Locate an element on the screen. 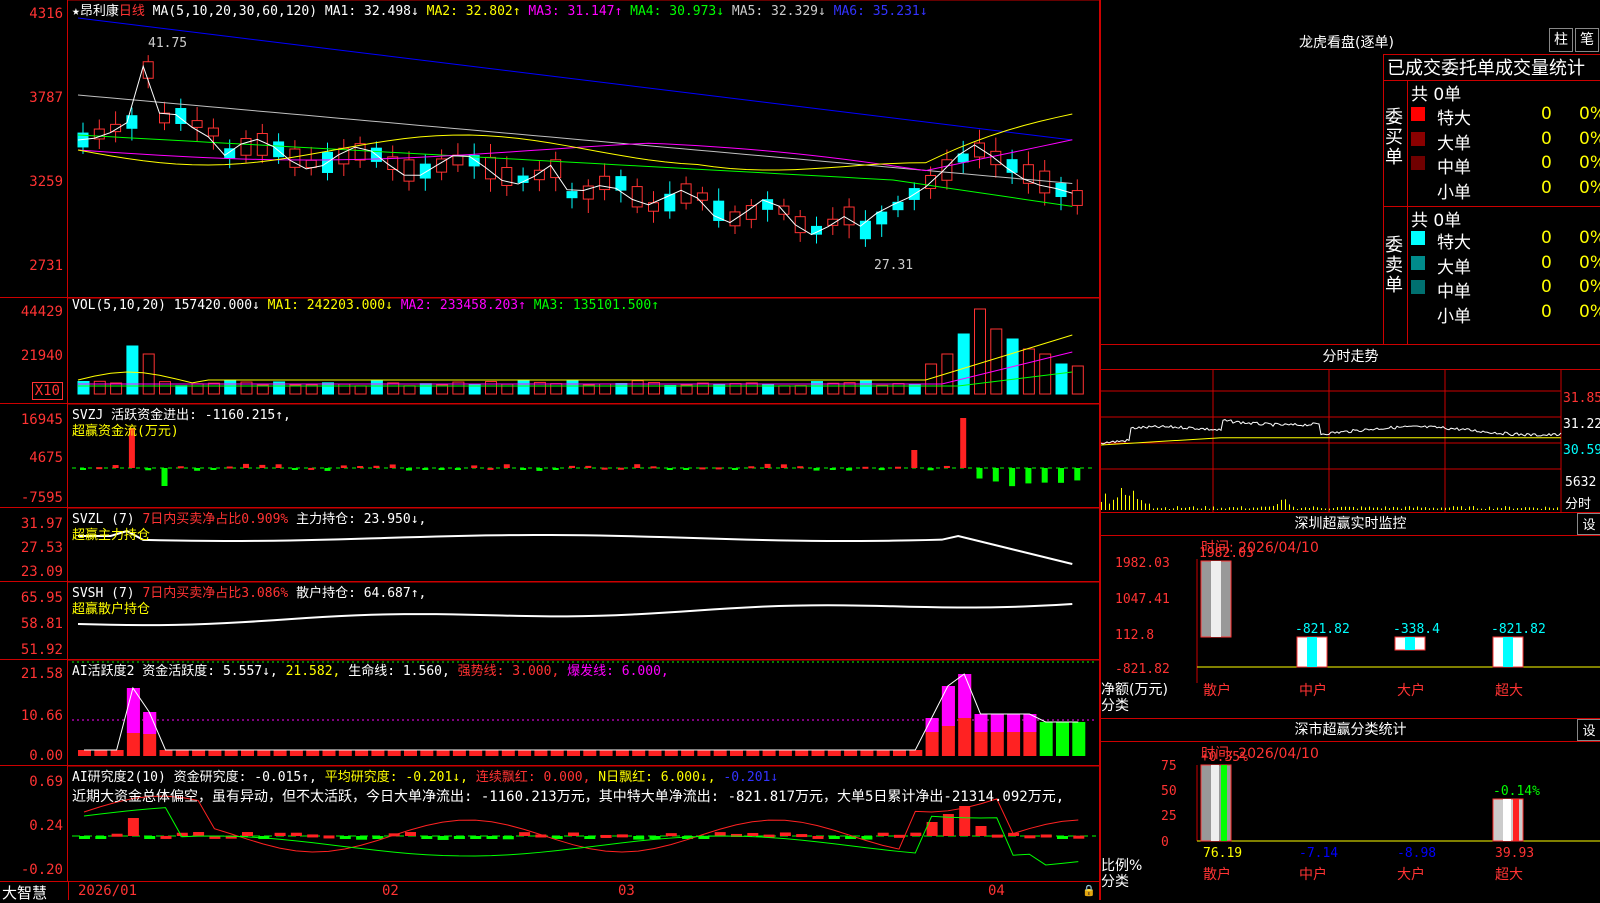 The width and height of the screenshot is (1600, 903). lhb-row-value: 0 is located at coordinates (1546, 138).